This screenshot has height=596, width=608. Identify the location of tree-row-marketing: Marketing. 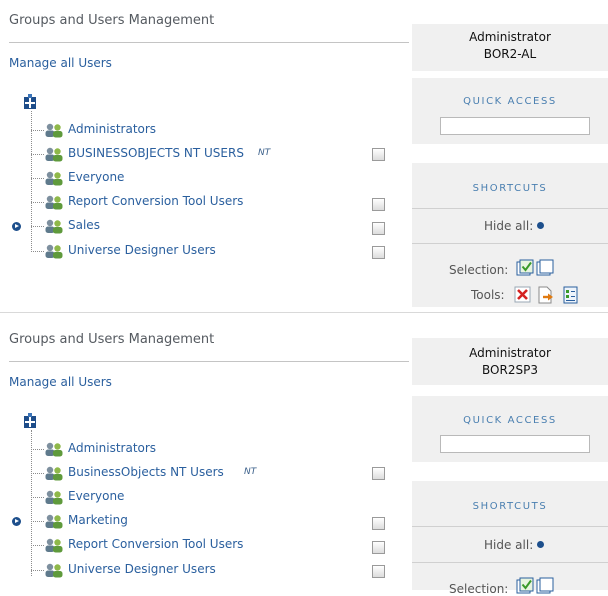
(211, 525).